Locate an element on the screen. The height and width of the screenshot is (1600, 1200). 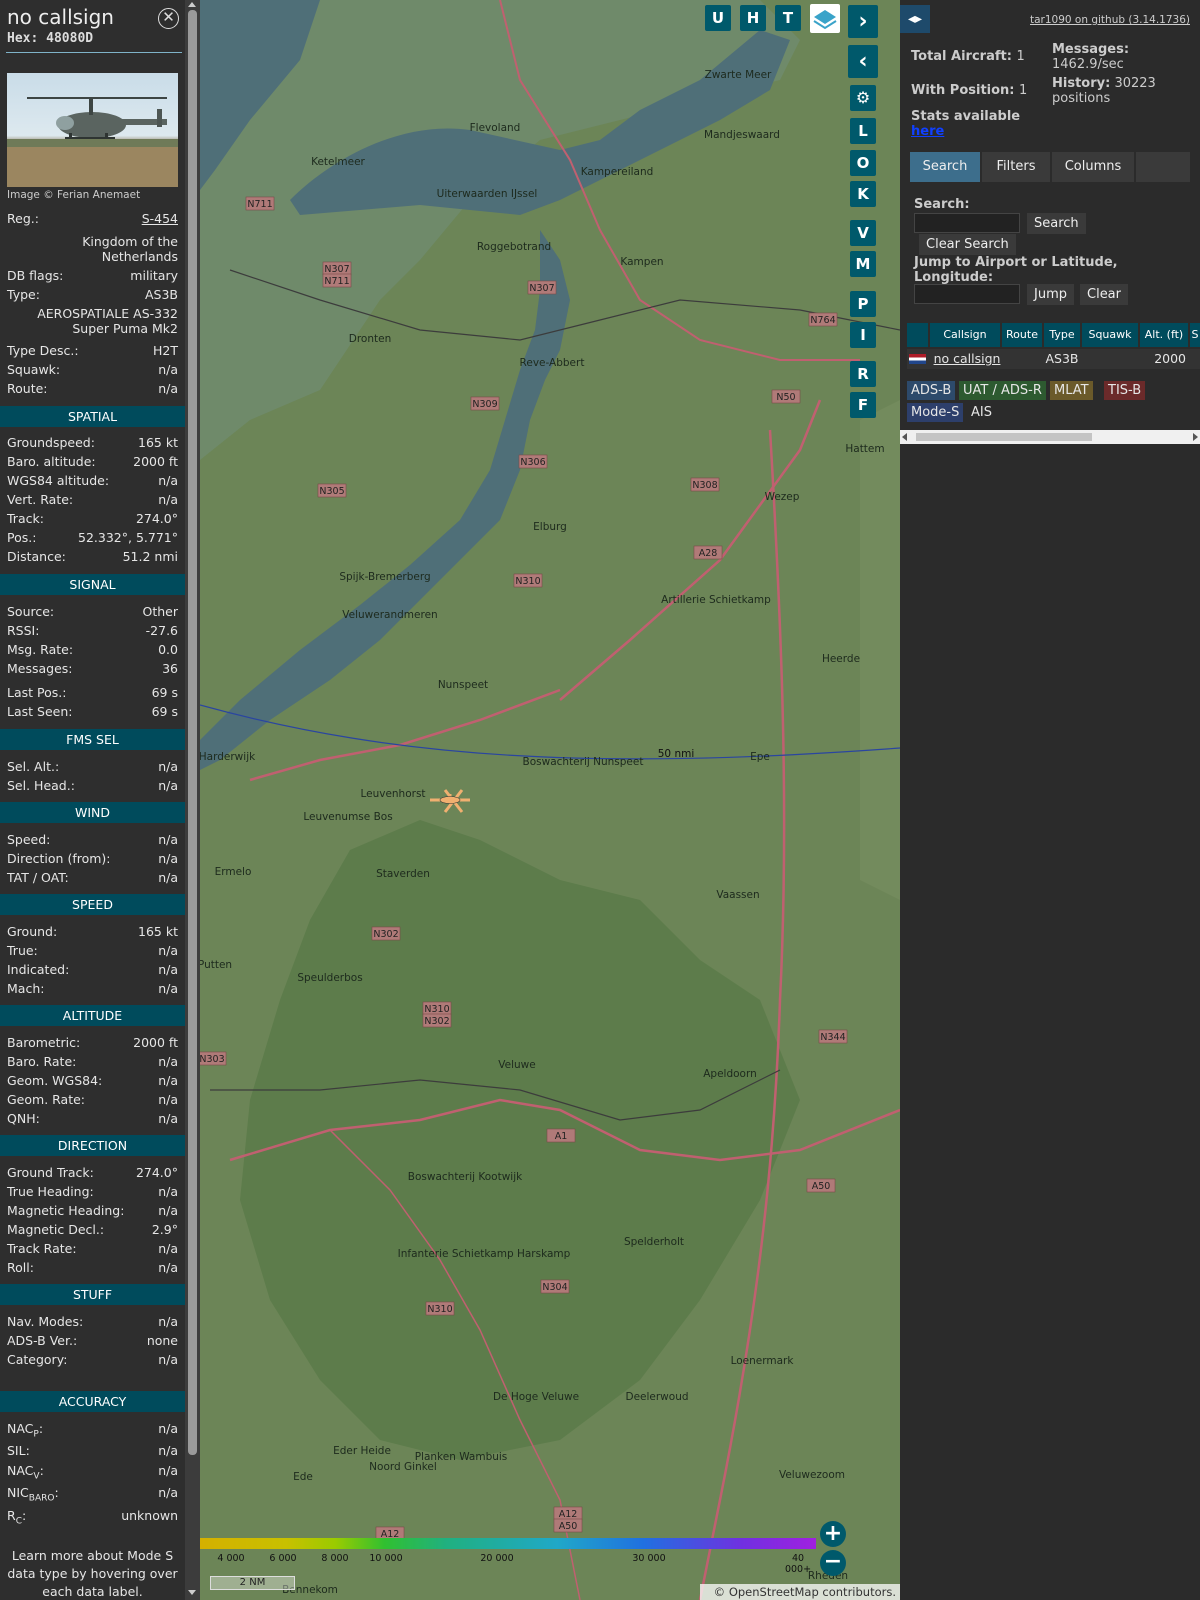
scroll-left-icon is located at coordinates (904, 437).